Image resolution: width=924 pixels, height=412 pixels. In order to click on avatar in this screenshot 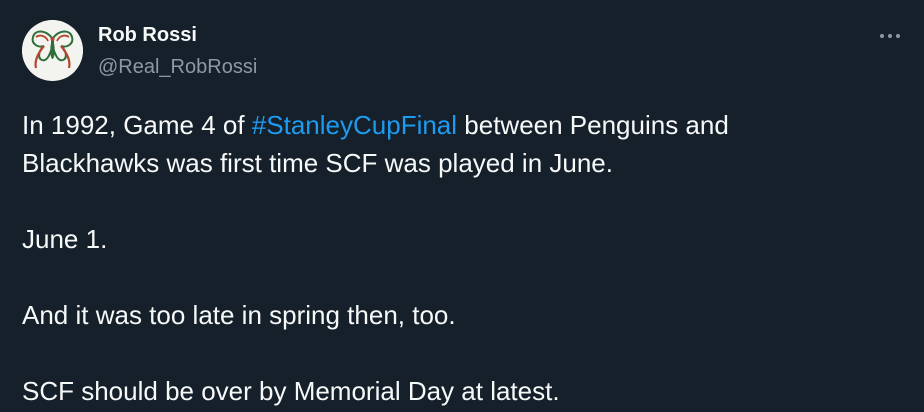, I will do `click(52, 50)`.